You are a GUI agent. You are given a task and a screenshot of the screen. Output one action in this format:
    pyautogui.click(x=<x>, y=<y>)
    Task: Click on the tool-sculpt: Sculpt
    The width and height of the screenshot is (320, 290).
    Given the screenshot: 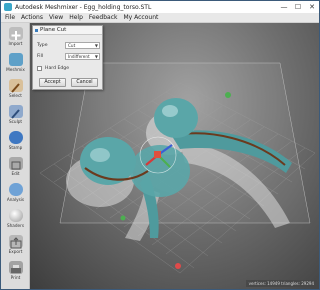 What is the action you would take?
    pyautogui.click(x=15, y=114)
    